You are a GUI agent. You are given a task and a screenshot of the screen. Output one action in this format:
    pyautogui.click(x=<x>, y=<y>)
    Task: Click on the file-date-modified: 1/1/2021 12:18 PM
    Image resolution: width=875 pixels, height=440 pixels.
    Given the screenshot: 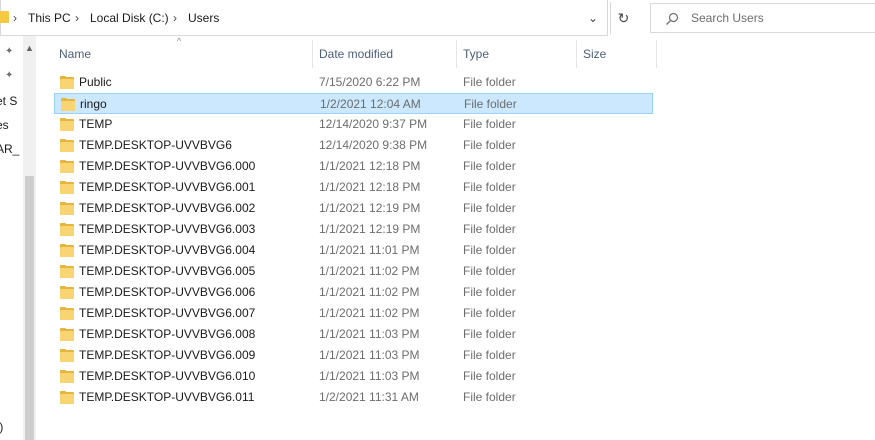 What is the action you would take?
    pyautogui.click(x=370, y=187)
    